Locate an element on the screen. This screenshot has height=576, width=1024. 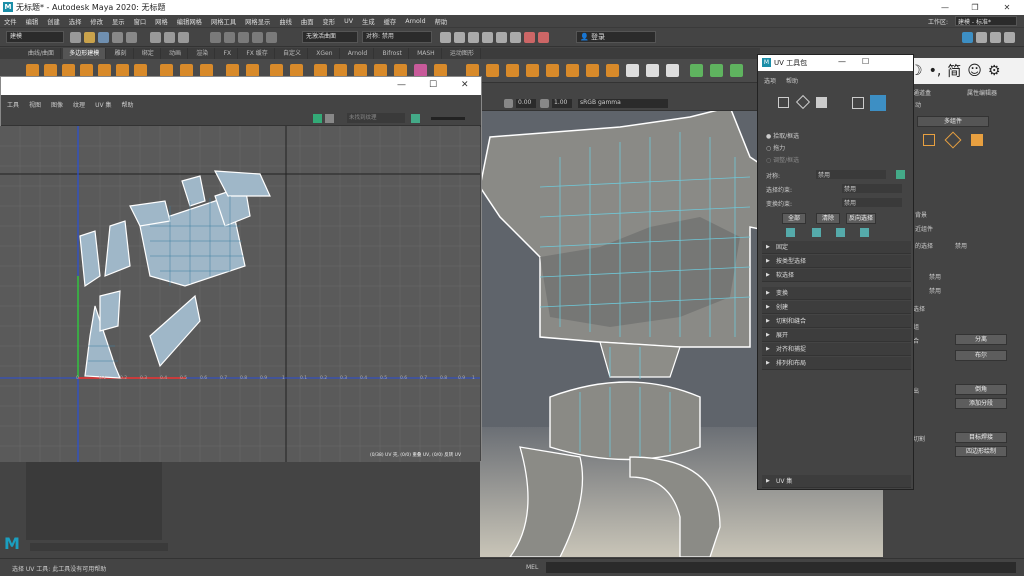
arnold-render-icon is located at coordinates (529, 37).